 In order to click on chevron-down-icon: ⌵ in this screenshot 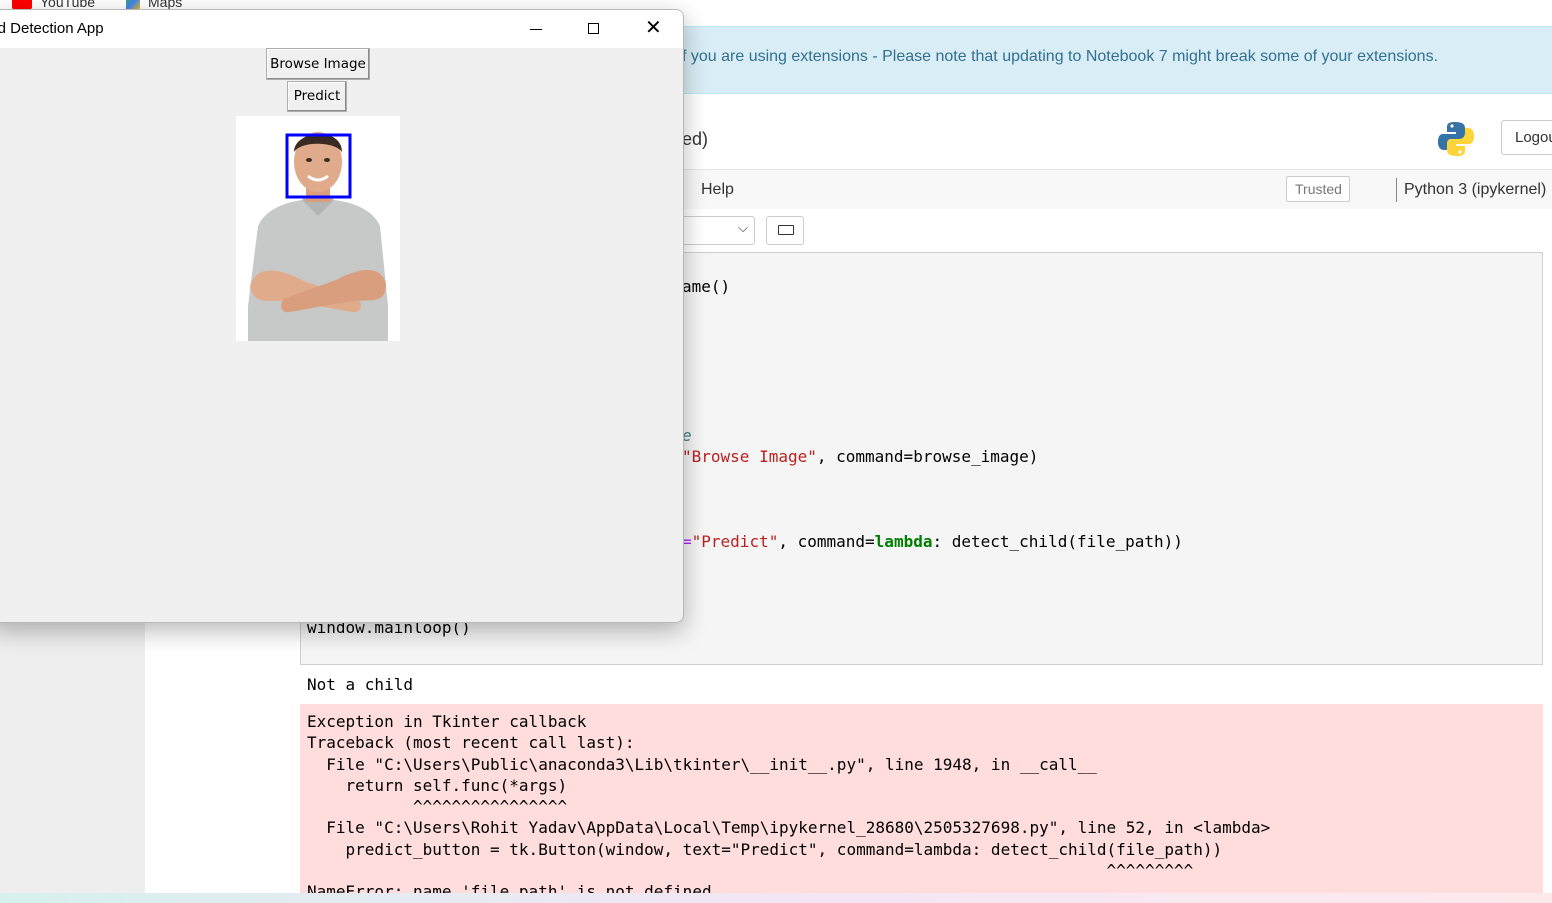, I will do `click(743, 227)`.